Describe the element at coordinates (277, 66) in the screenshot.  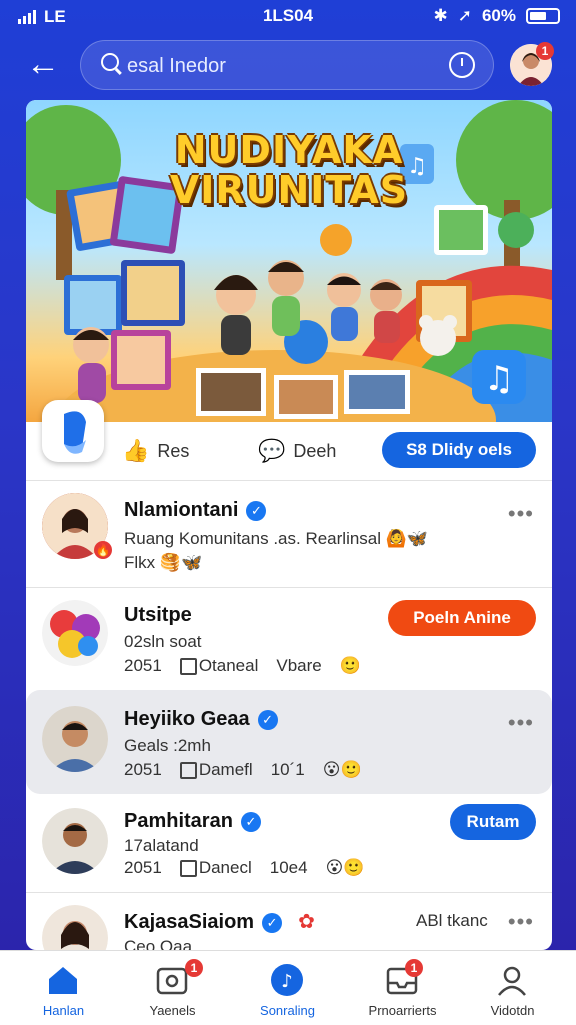
I see `search-input` at that location.